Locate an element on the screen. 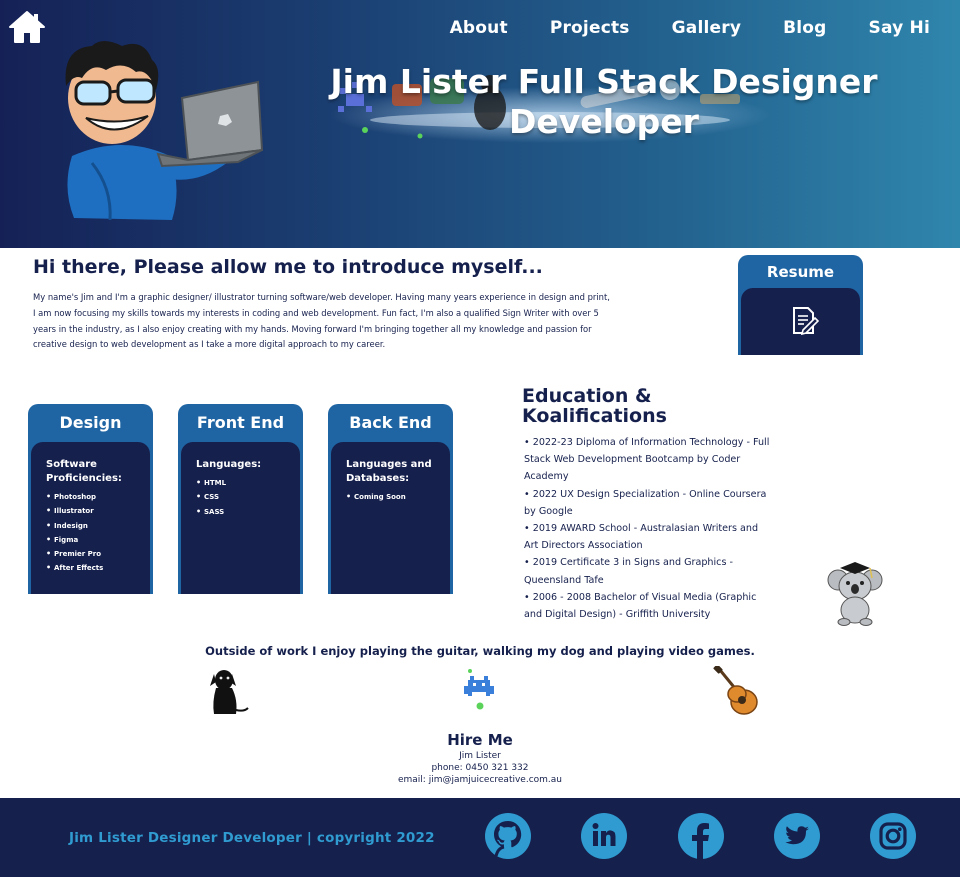  space-invader-illustration is located at coordinates (479, 689).